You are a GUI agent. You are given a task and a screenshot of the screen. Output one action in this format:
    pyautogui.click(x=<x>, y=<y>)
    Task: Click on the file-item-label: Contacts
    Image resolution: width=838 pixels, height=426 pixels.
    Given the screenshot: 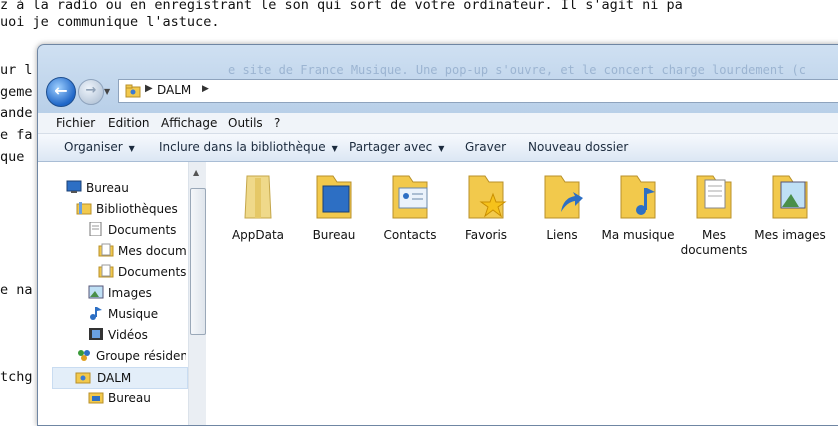 What is the action you would take?
    pyautogui.click(x=410, y=235)
    